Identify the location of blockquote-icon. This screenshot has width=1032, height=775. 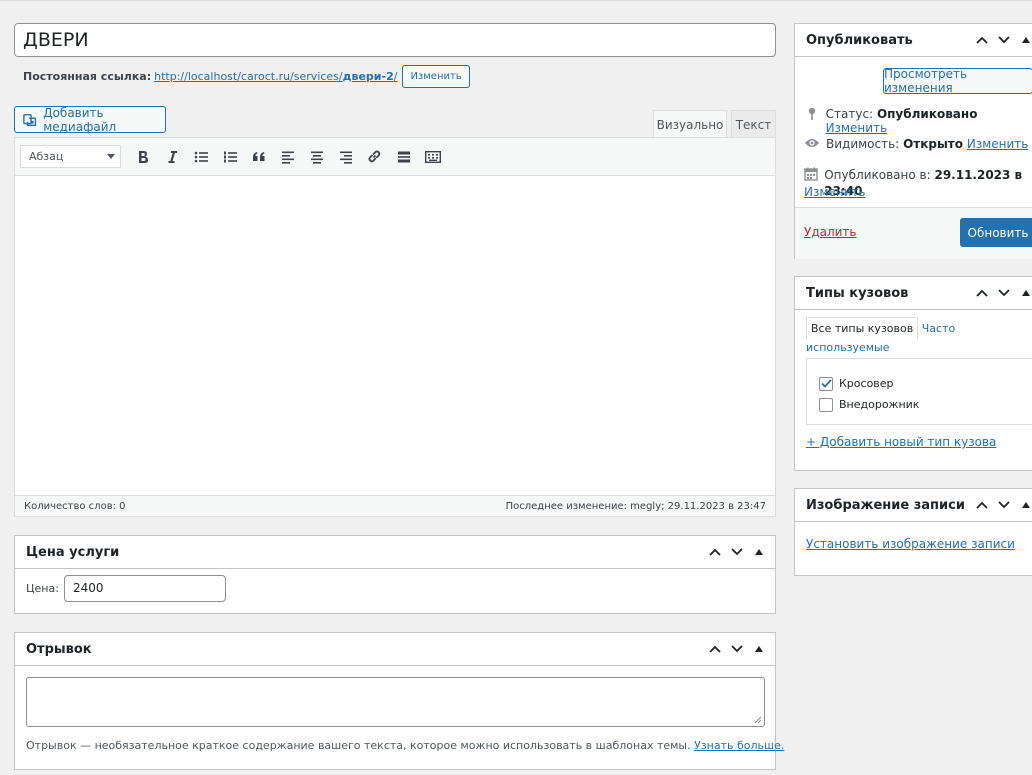
(258, 156).